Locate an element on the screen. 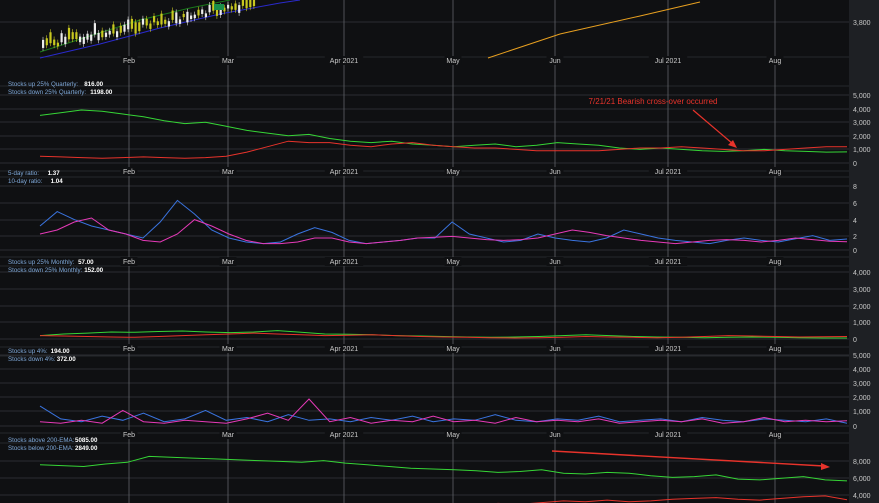 The image size is (879, 503). y-axis-tick-label: 6 is located at coordinates (855, 204).